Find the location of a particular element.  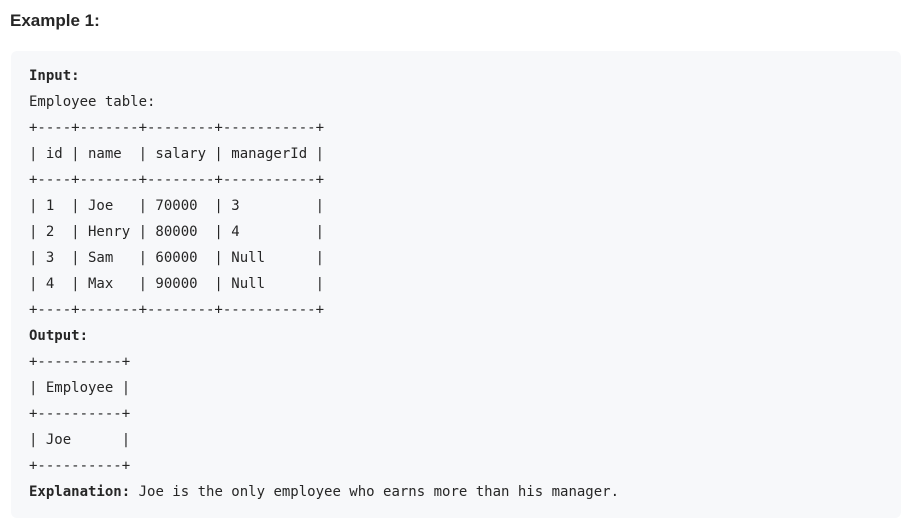

table-caption: Employee table: is located at coordinates (92, 102).